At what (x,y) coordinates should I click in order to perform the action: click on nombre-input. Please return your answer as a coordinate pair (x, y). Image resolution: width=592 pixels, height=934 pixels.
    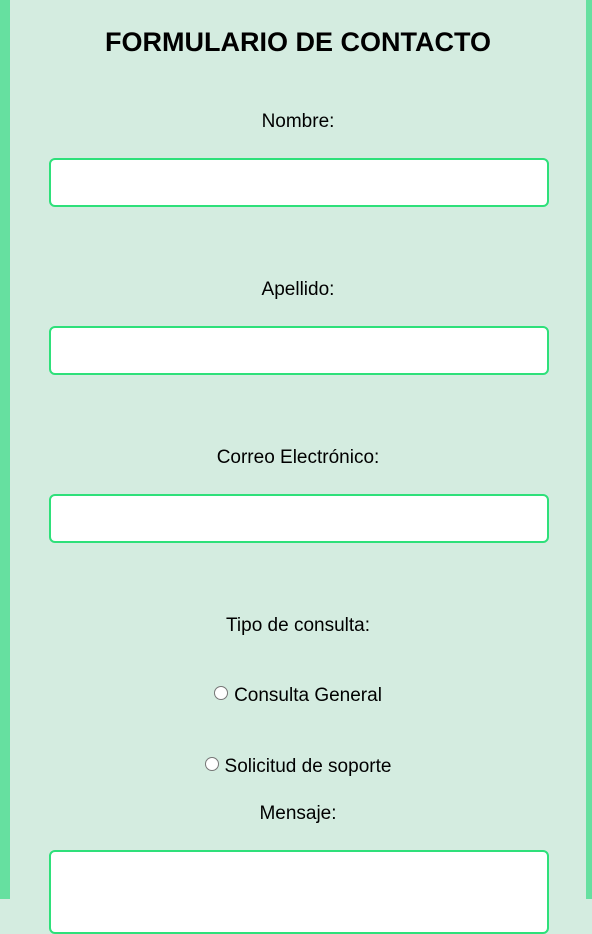
    Looking at the image, I should click on (299, 182).